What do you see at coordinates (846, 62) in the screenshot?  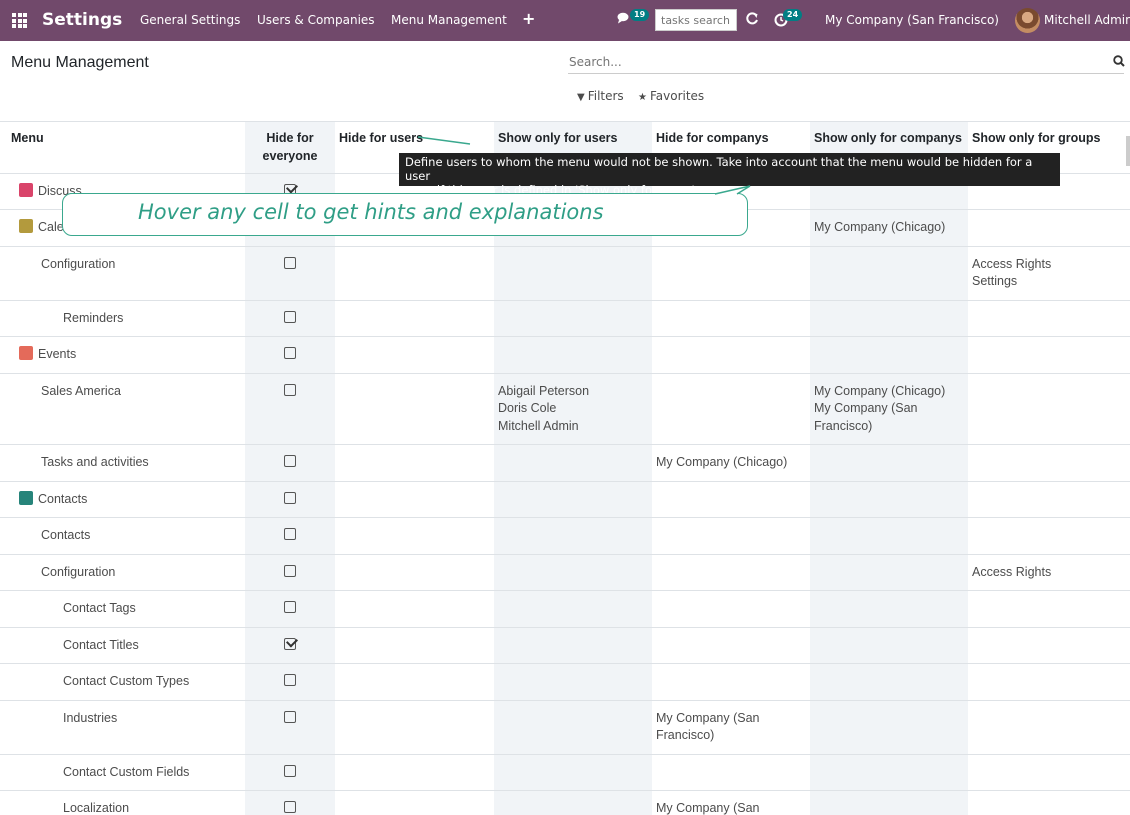 I see `search-input` at bounding box center [846, 62].